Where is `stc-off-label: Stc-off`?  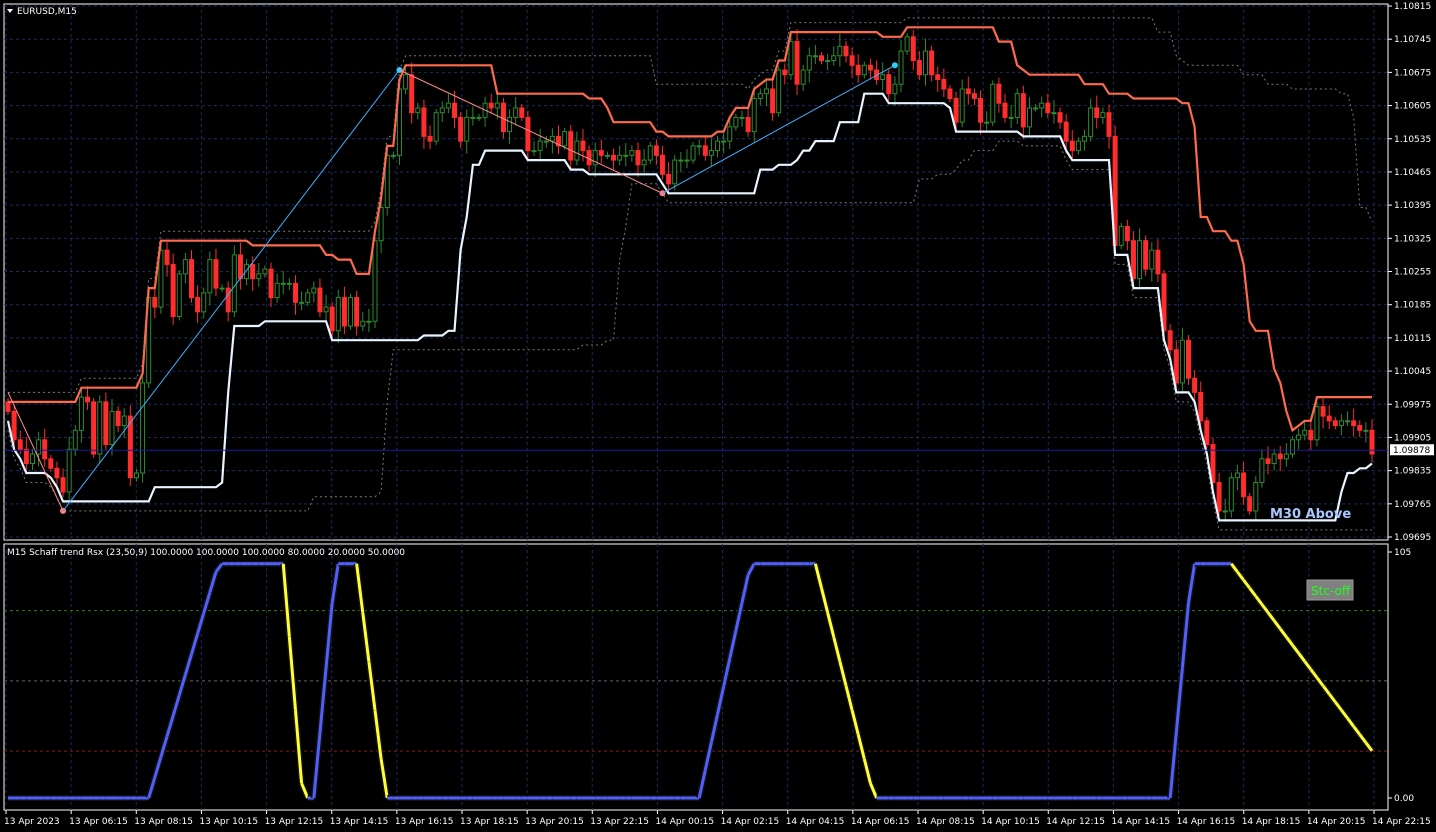
stc-off-label: Stc-off is located at coordinates (1331, 591).